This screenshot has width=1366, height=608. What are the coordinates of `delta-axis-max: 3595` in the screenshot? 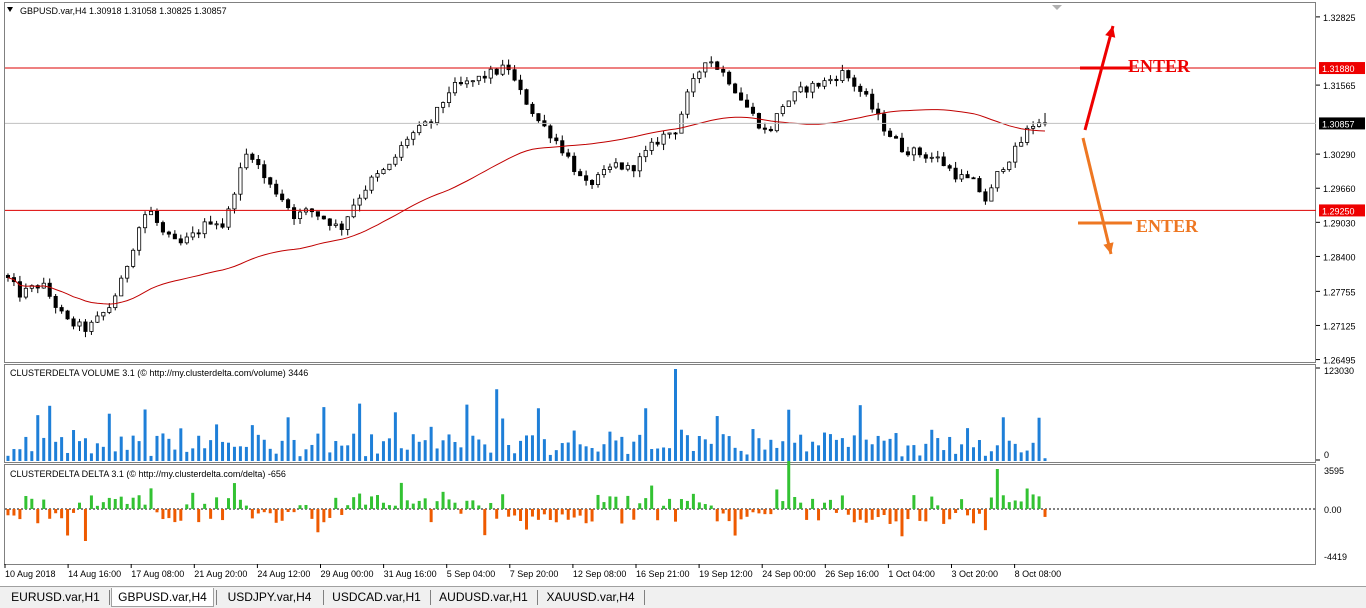 It's located at (1334, 471).